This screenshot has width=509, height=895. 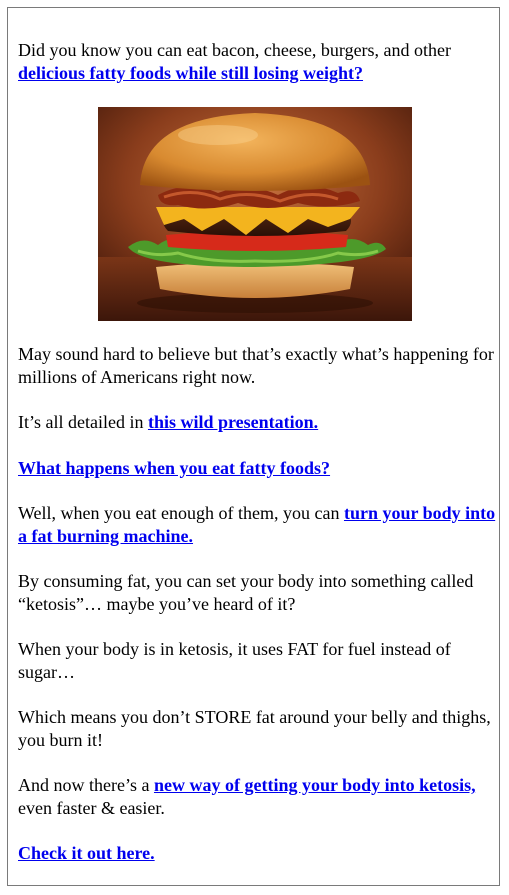 I want to click on check-it-out-link: Check it out here., so click(x=86, y=853).